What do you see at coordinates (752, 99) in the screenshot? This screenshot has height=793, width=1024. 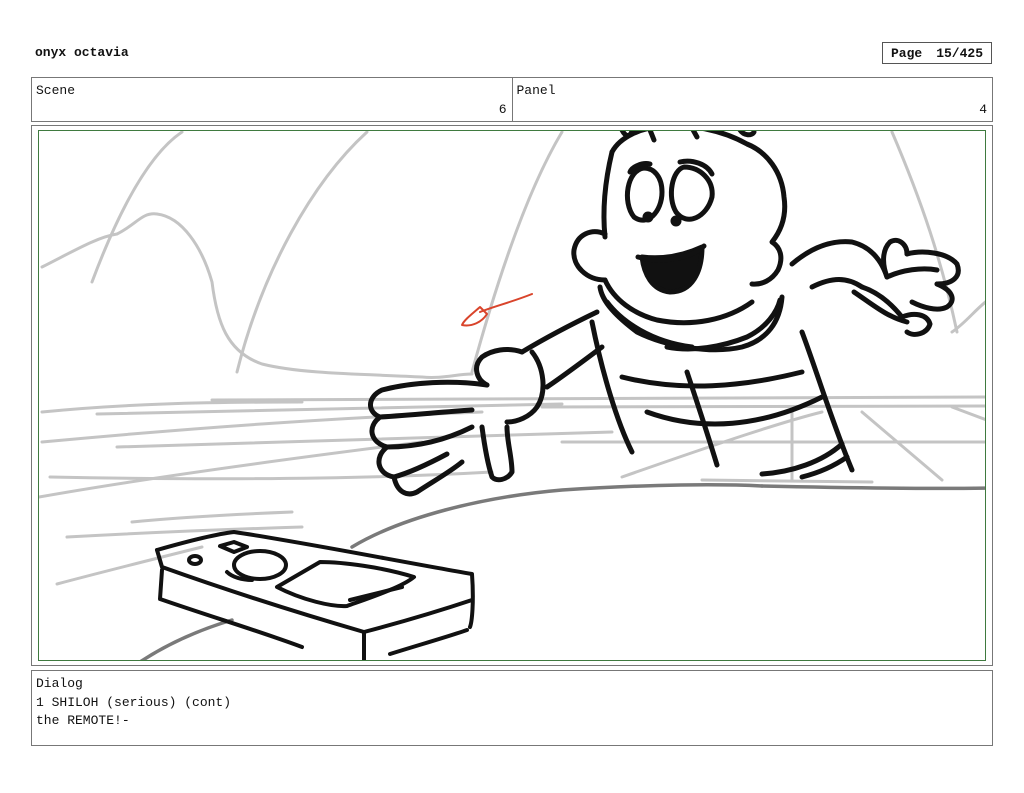 I see `panel-cell: Panel 4` at bounding box center [752, 99].